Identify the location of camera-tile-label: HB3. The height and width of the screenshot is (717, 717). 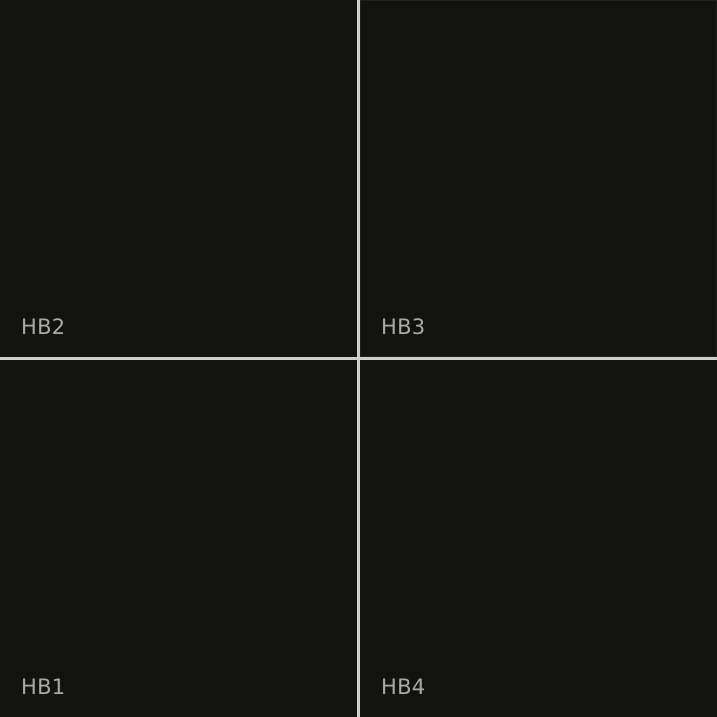
(403, 327).